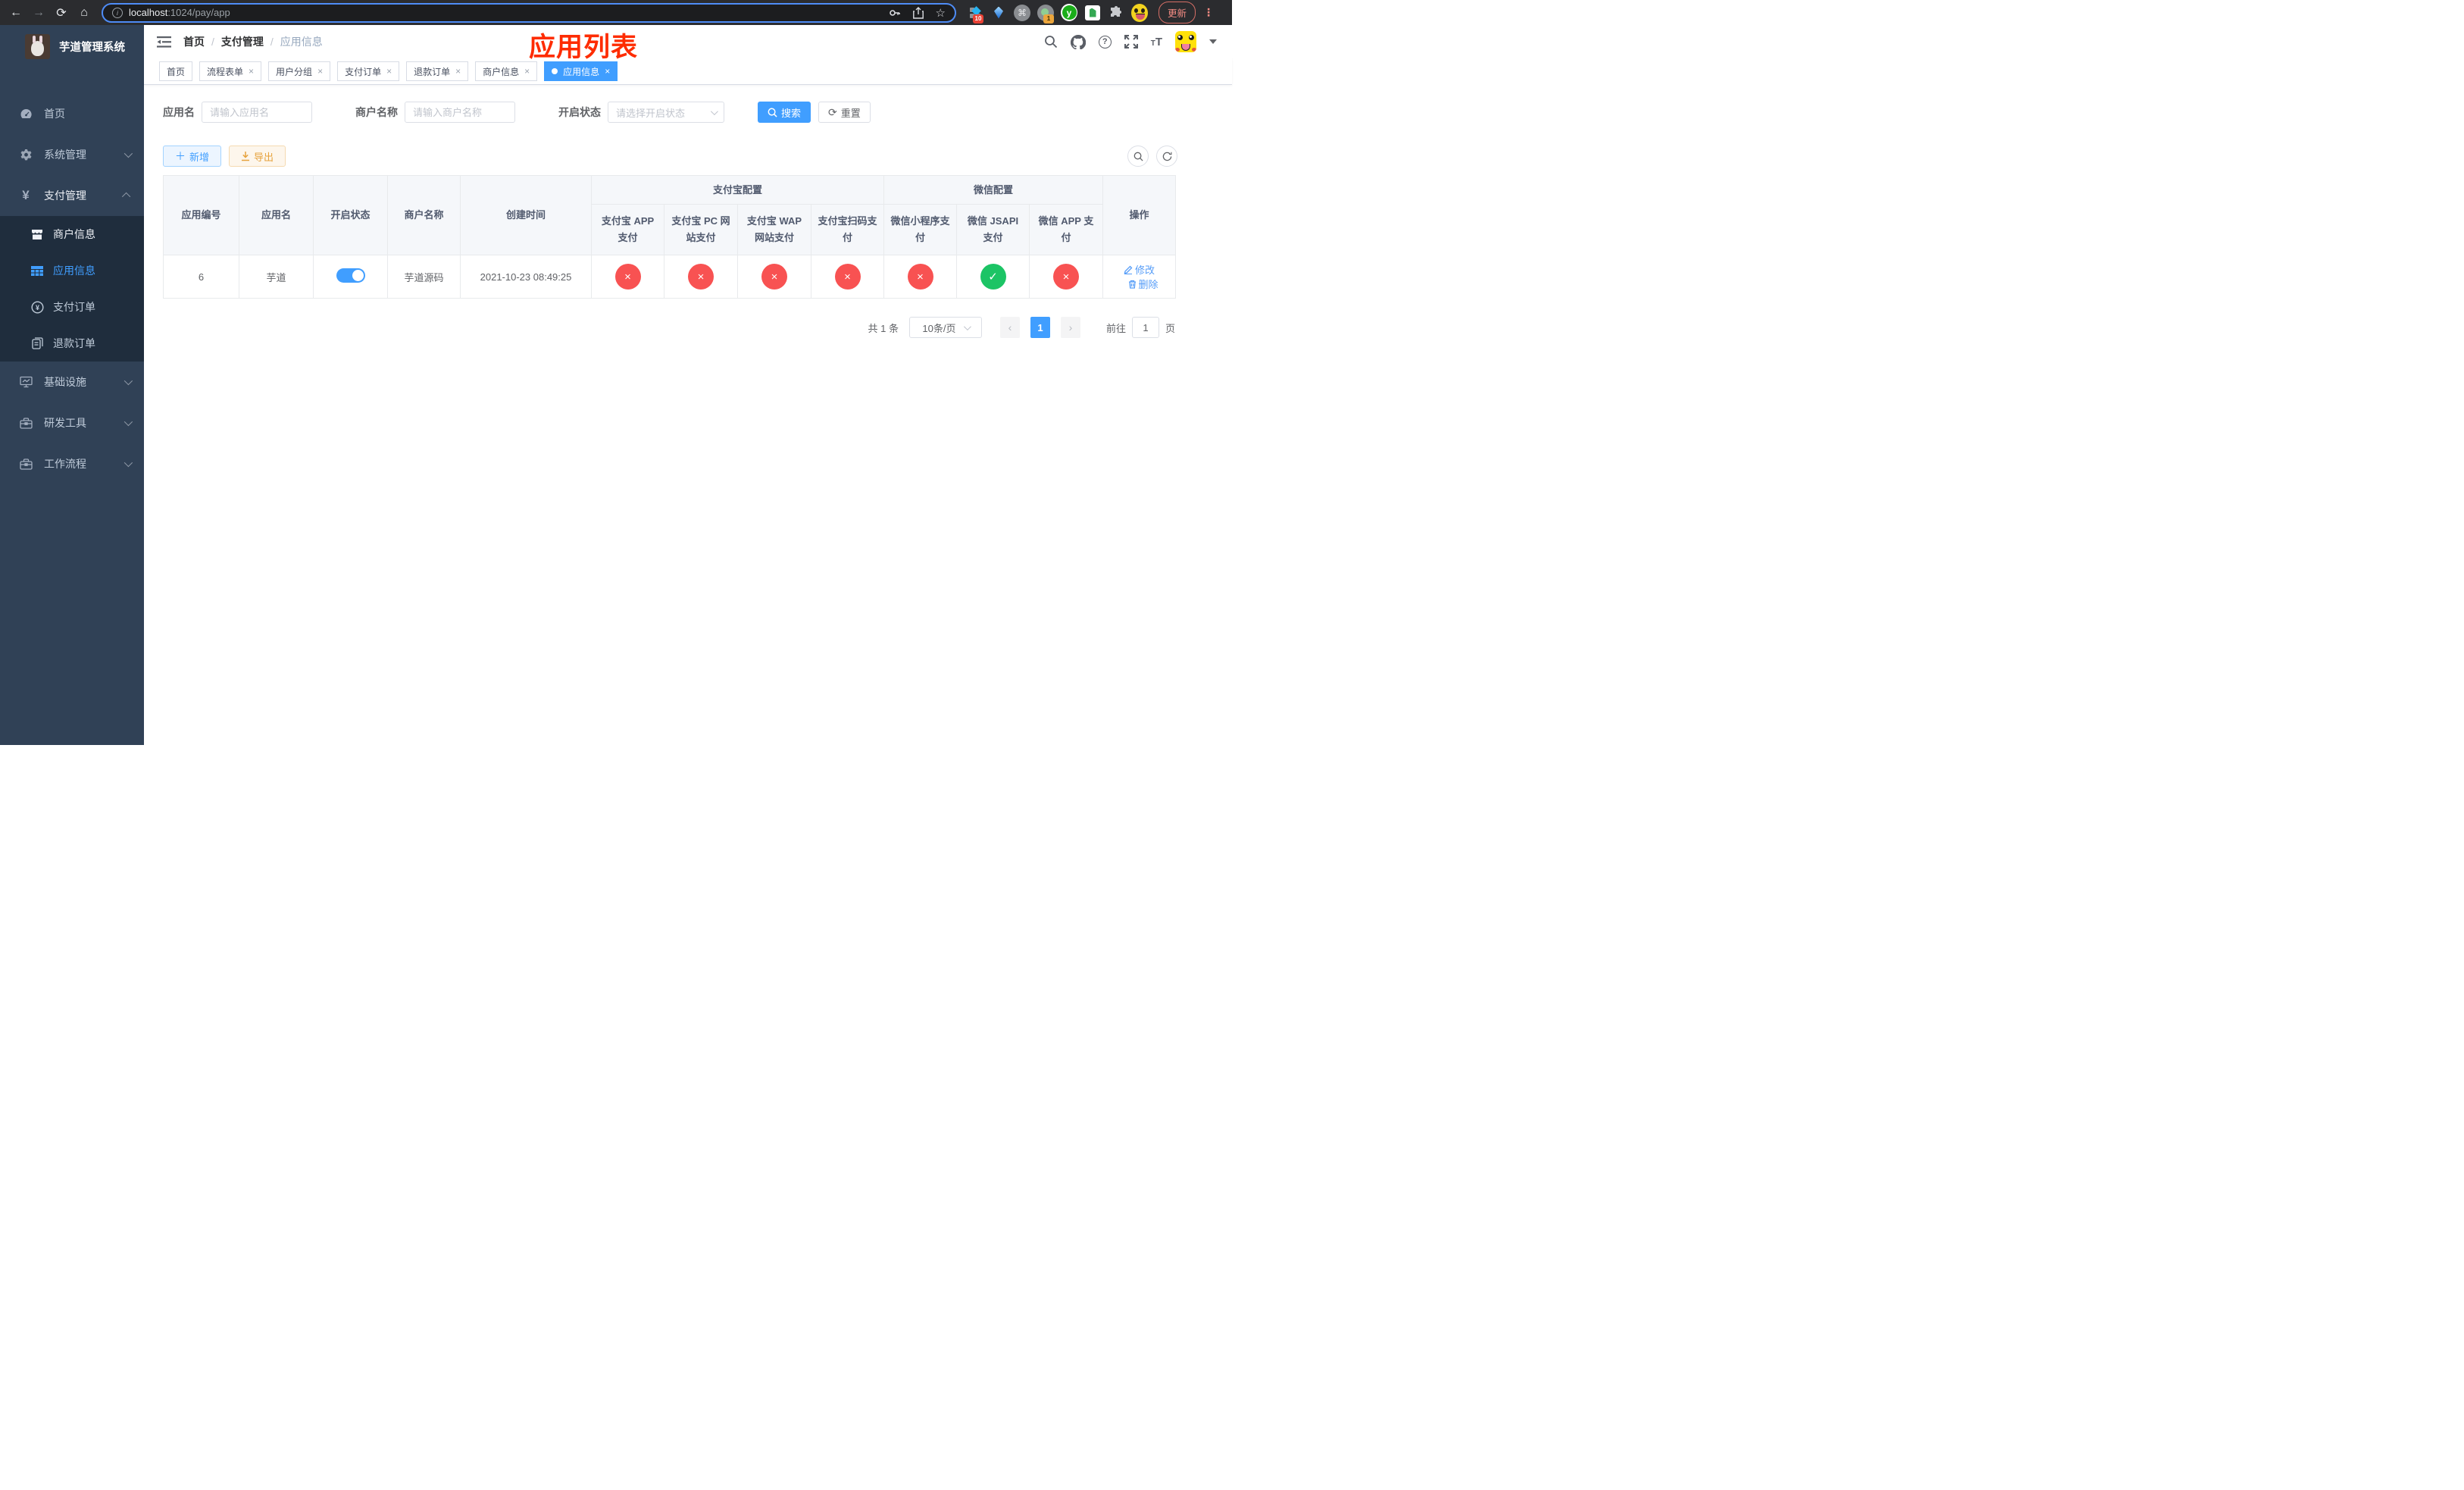  I want to click on sidebar-item-home: 首页, so click(72, 113).